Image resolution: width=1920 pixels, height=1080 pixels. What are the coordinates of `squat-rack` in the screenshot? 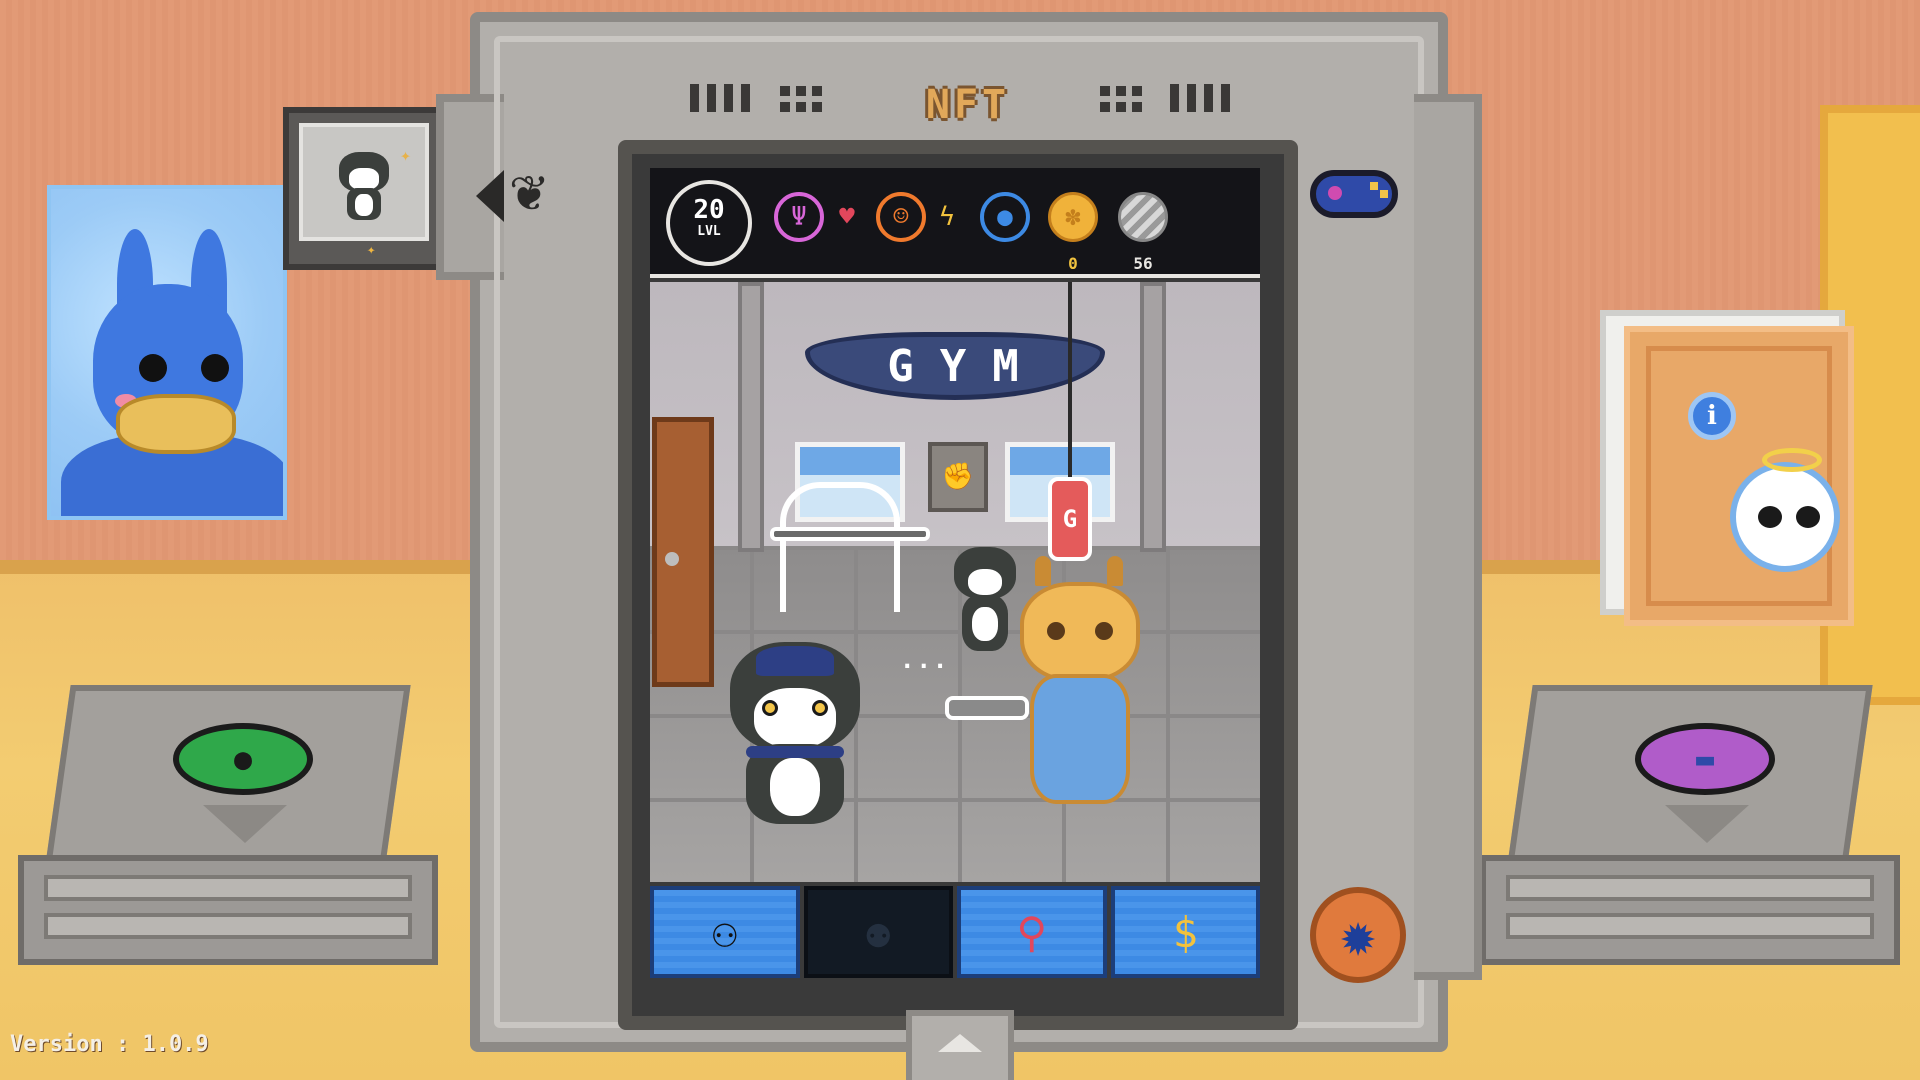 It's located at (840, 547).